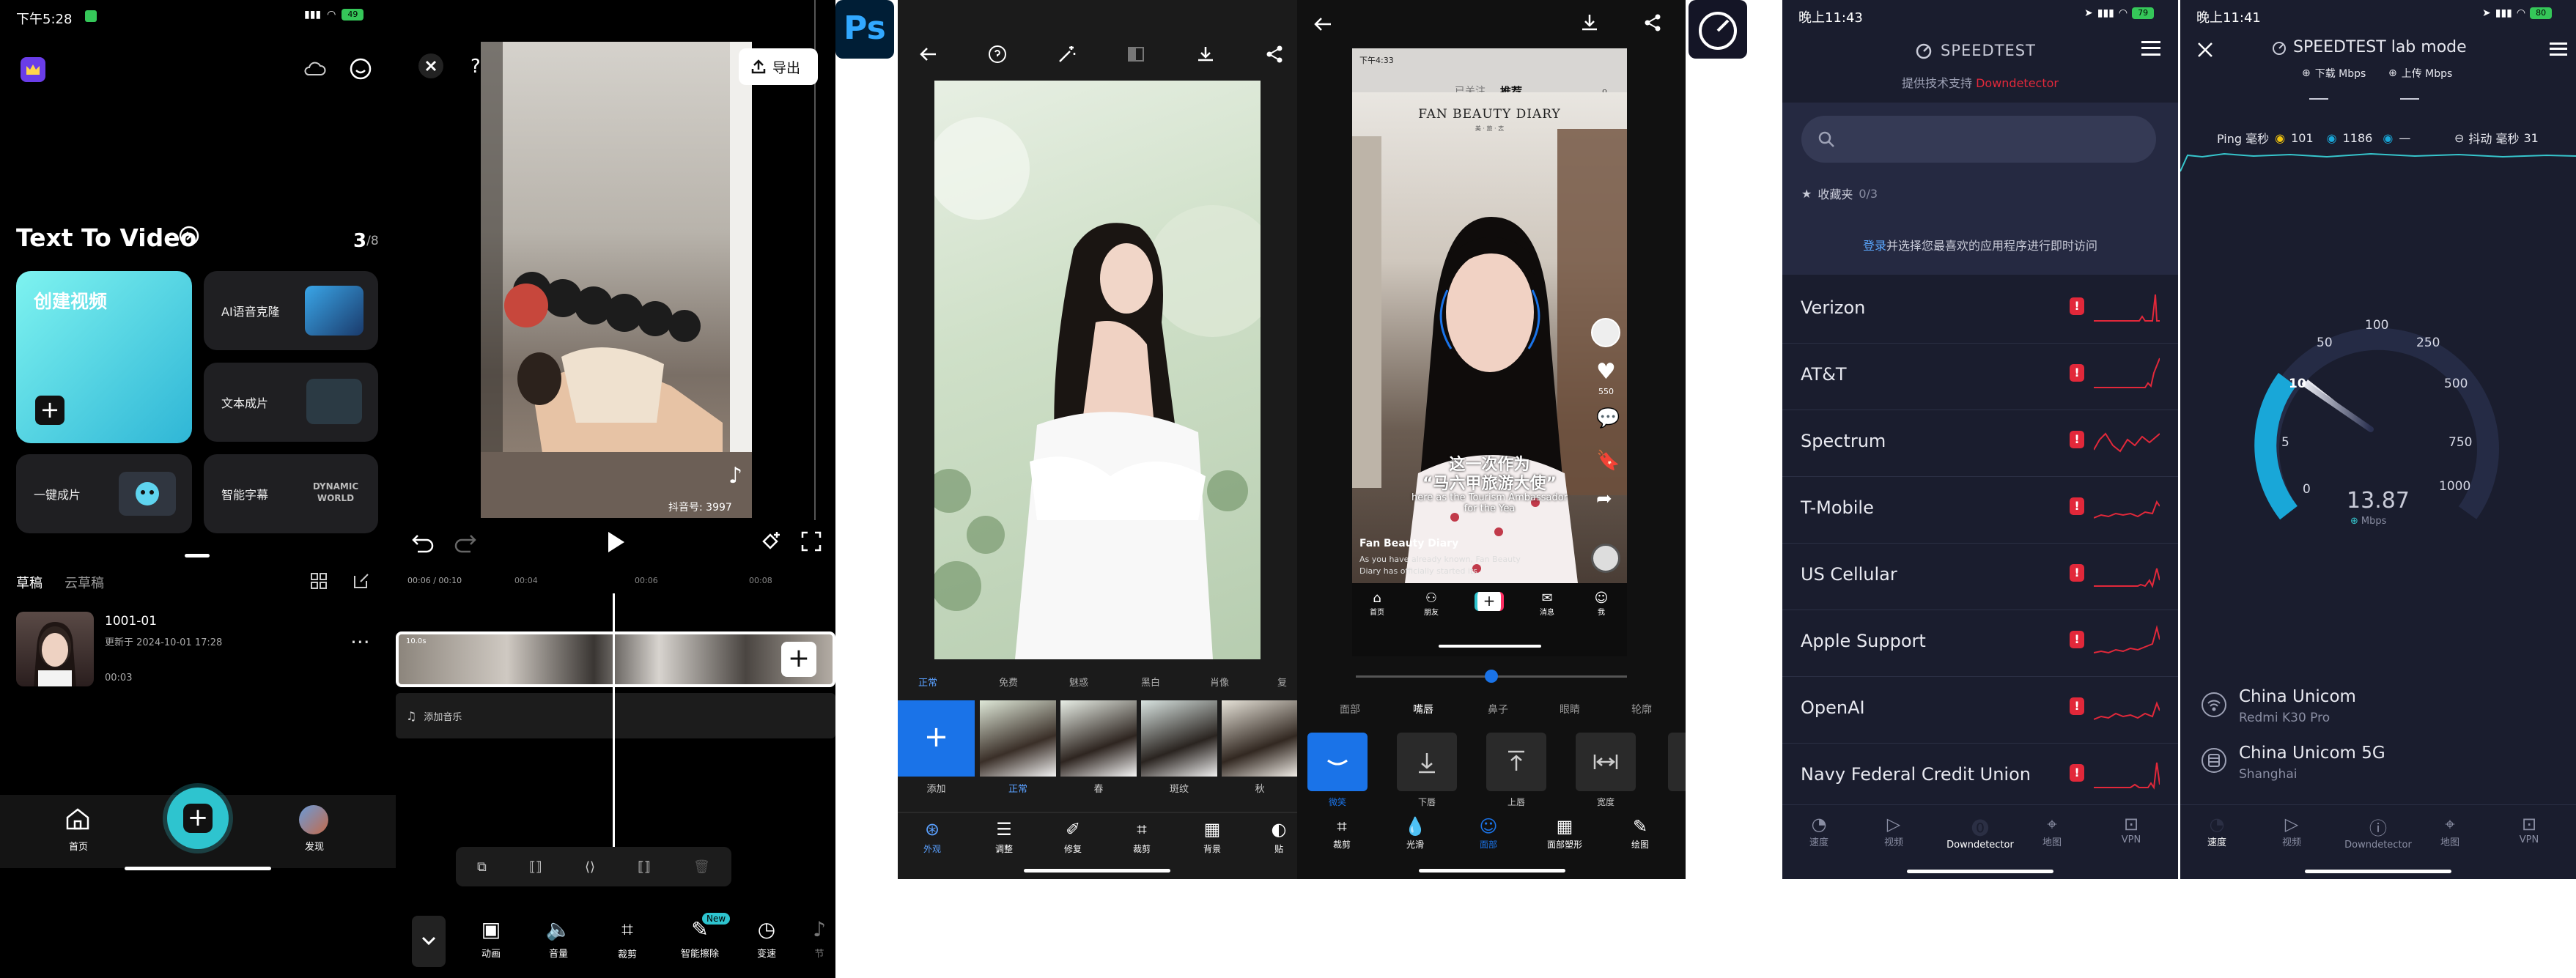  Describe the element at coordinates (614, 721) in the screenshot. I see `playhead` at that location.